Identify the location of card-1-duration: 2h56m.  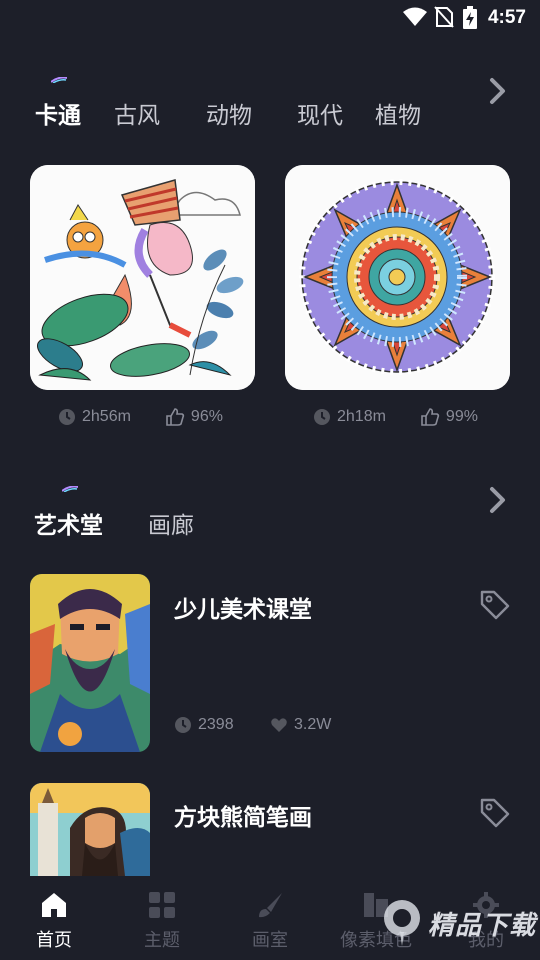
(106, 416).